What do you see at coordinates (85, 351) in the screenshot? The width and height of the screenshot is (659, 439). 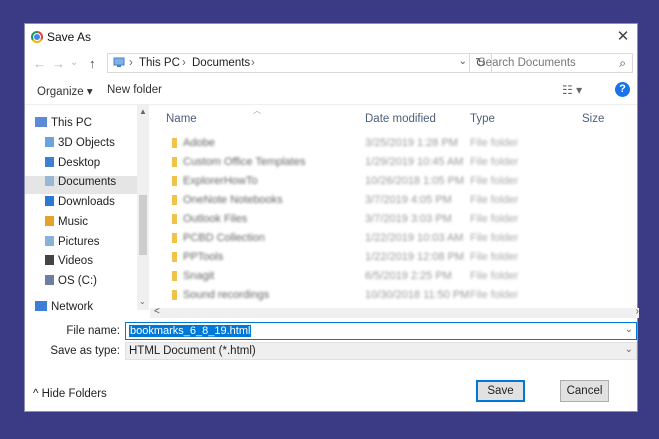 I see `save-as-type-label: Save as type:` at bounding box center [85, 351].